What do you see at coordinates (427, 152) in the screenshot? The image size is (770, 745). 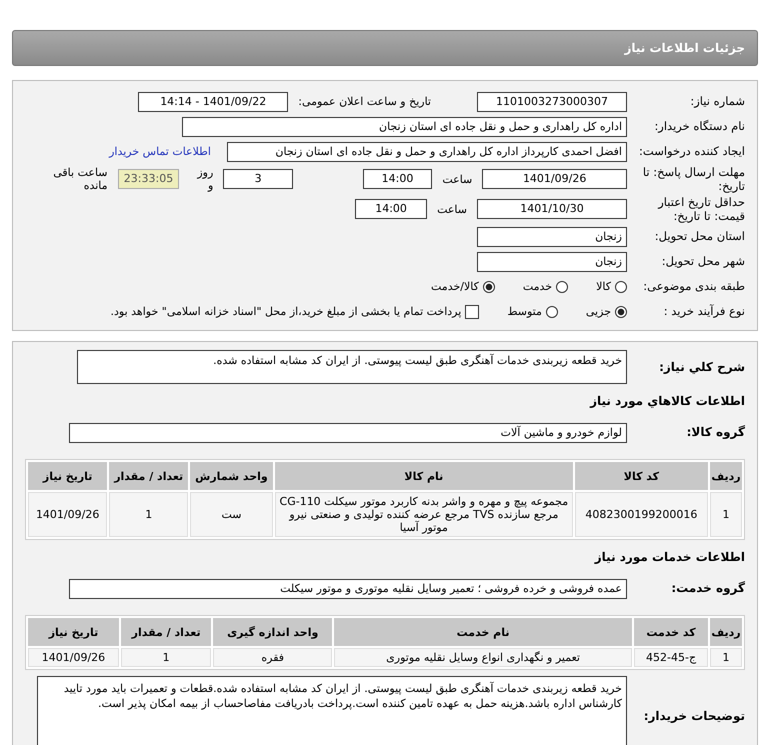 I see `field-value: افضل احمدی کارپرداز اداره کل راهداری و حمل و نقل جاده ای استان زنجان` at bounding box center [427, 152].